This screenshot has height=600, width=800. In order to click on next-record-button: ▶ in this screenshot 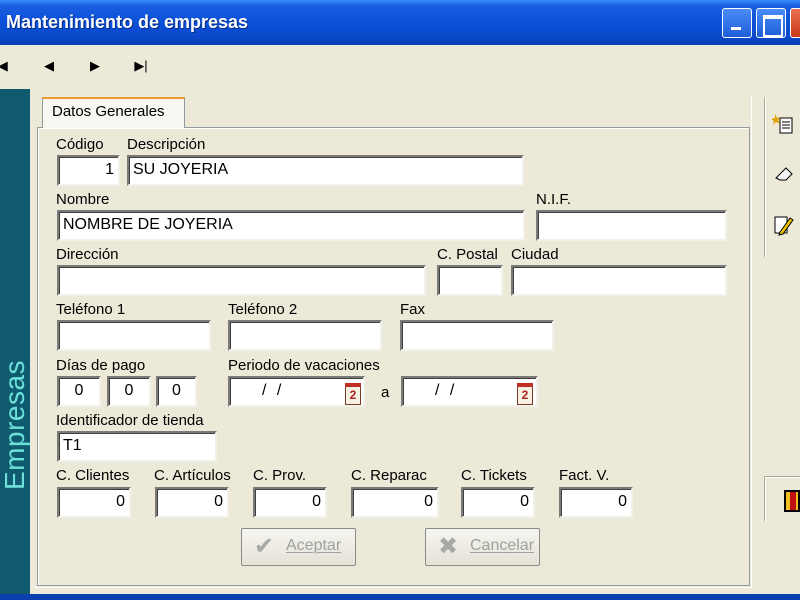, I will do `click(95, 66)`.